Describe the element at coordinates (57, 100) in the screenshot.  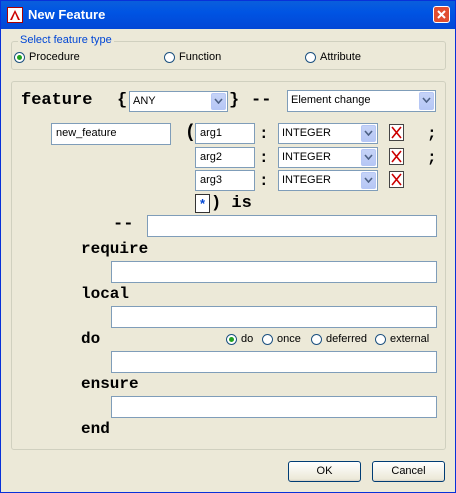
I see `keyword-feature: feature` at that location.